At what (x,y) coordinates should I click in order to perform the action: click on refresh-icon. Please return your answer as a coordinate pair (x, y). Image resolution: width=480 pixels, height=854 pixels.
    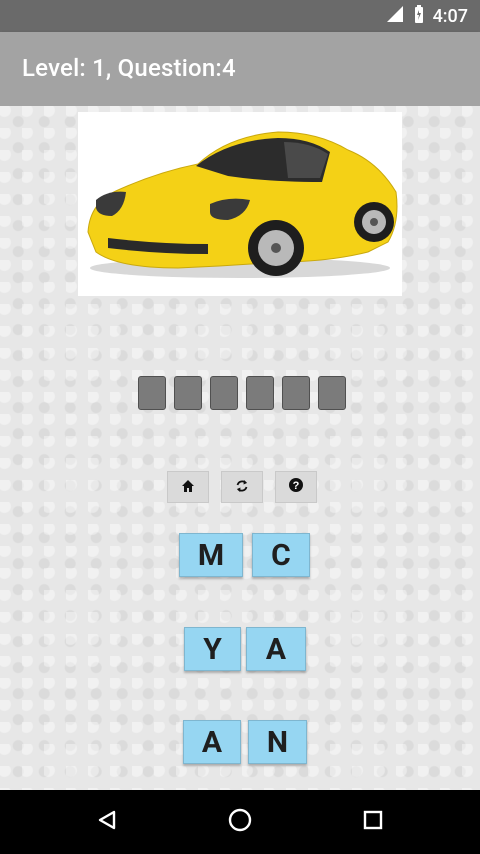
    Looking at the image, I should click on (242, 487).